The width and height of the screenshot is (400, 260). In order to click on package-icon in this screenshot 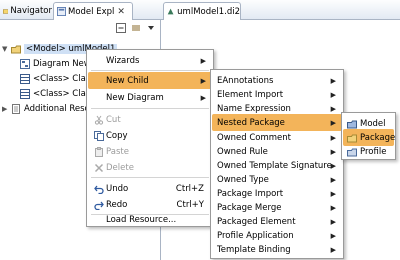, I will do `click(352, 138)`.